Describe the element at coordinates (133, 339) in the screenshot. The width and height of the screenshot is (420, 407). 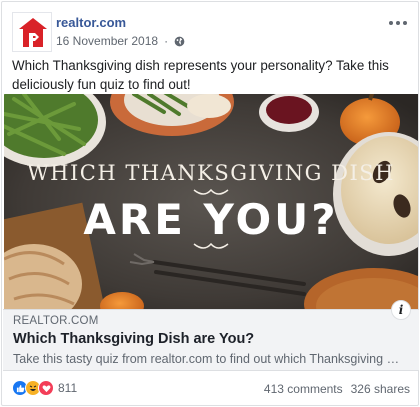
I see `link-title: Which Thanksgiving Dish are You?` at that location.